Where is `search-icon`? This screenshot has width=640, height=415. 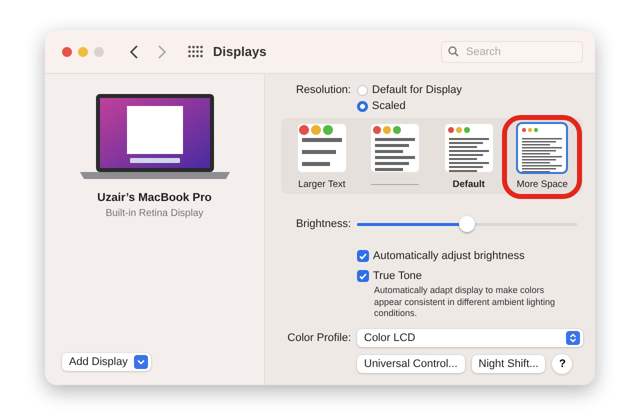 search-icon is located at coordinates (453, 51).